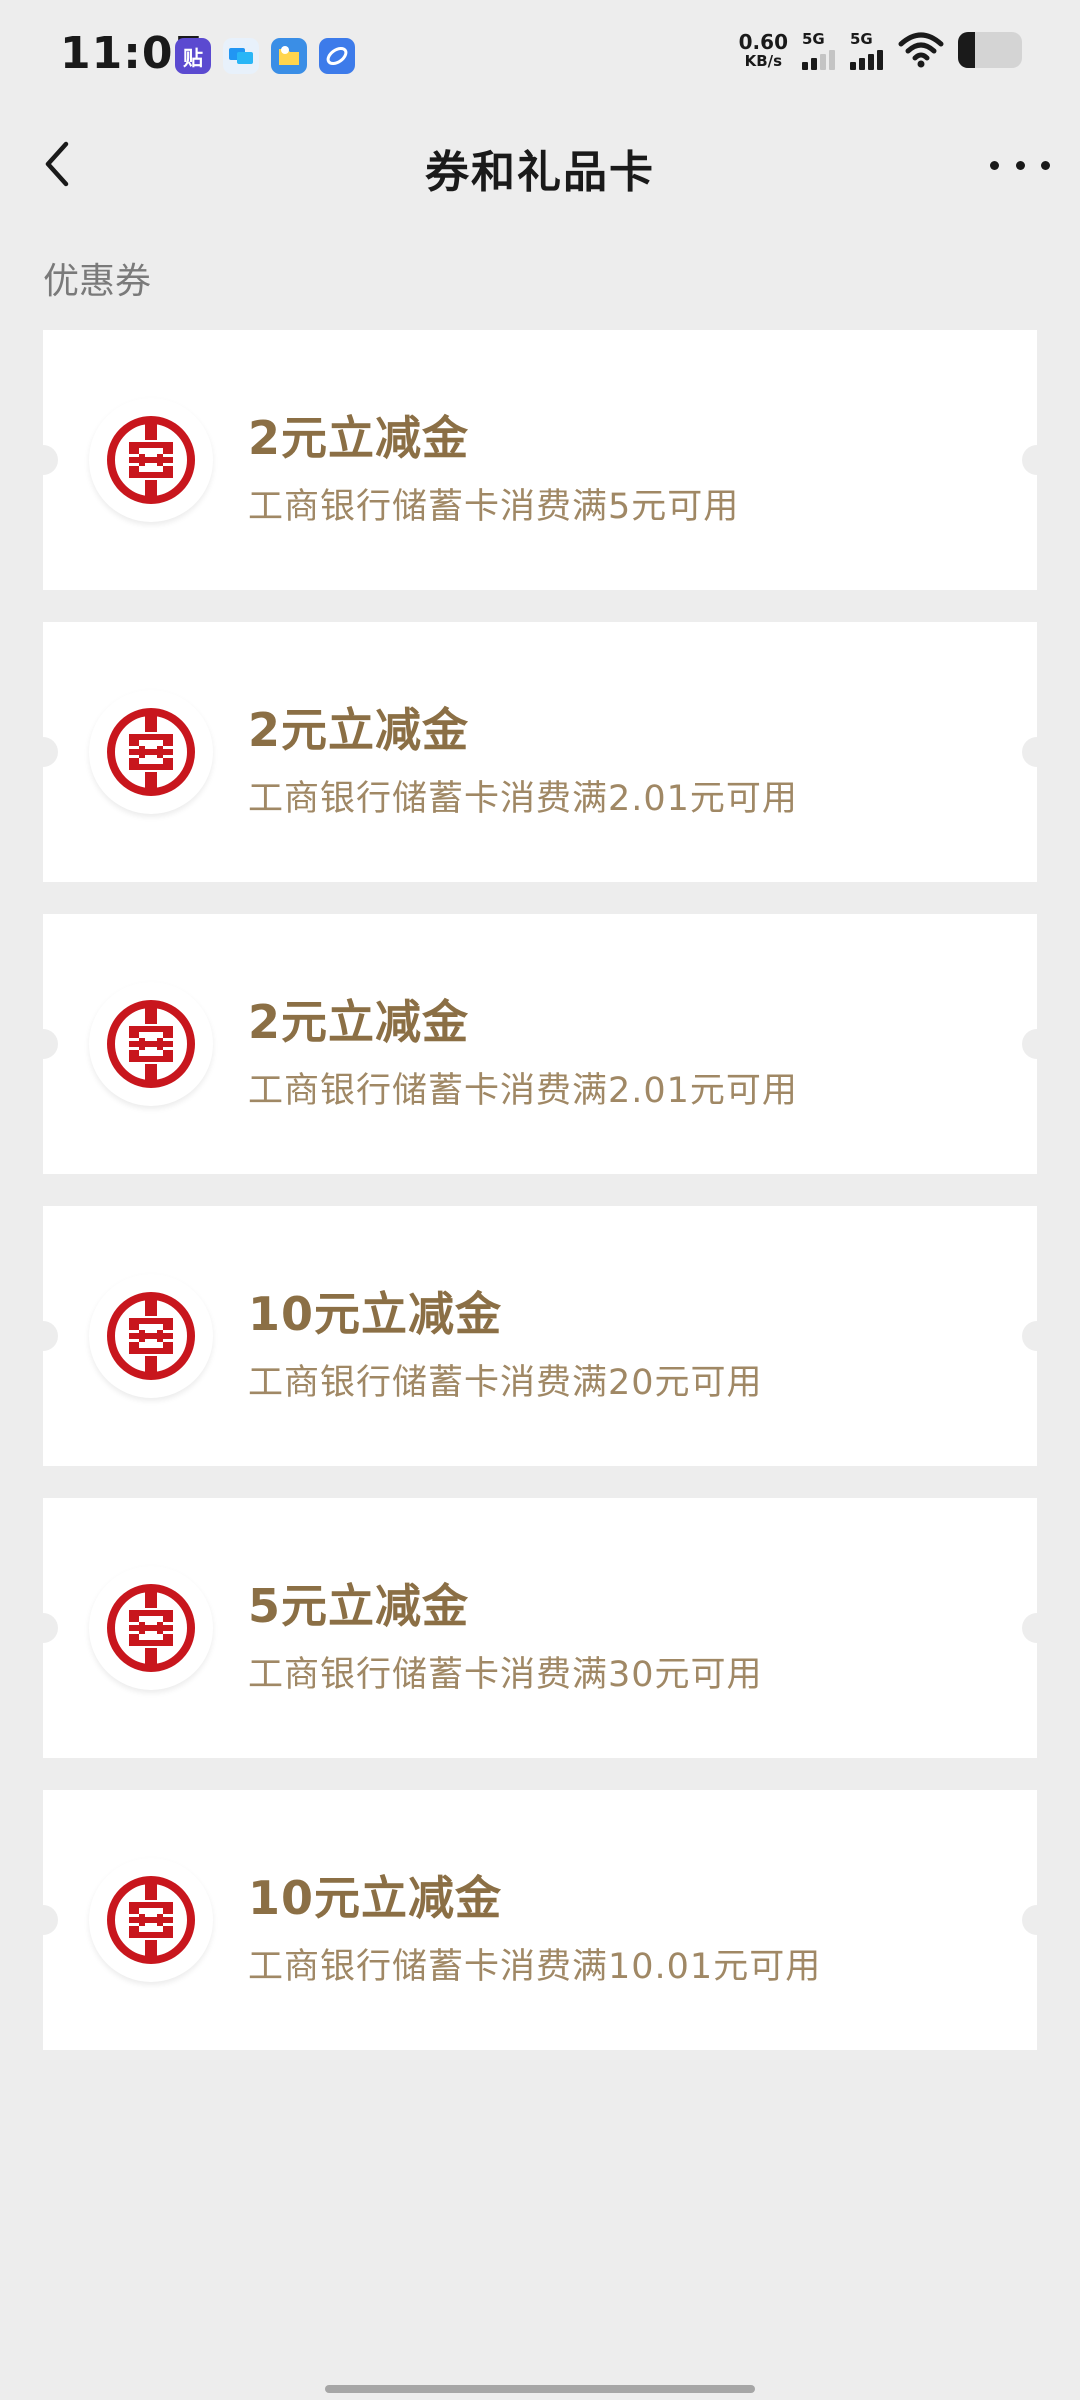 This screenshot has height=2400, width=1080. What do you see at coordinates (505, 1675) in the screenshot?
I see `coupon-description: 工商银行储蓄卡消费满30元可用` at bounding box center [505, 1675].